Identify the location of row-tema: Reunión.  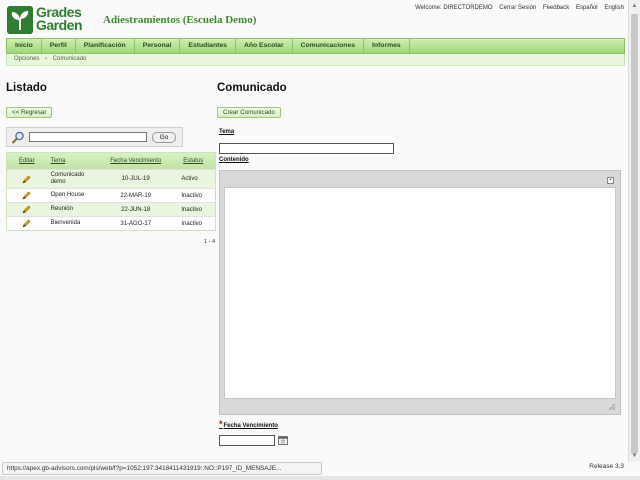
(61, 209).